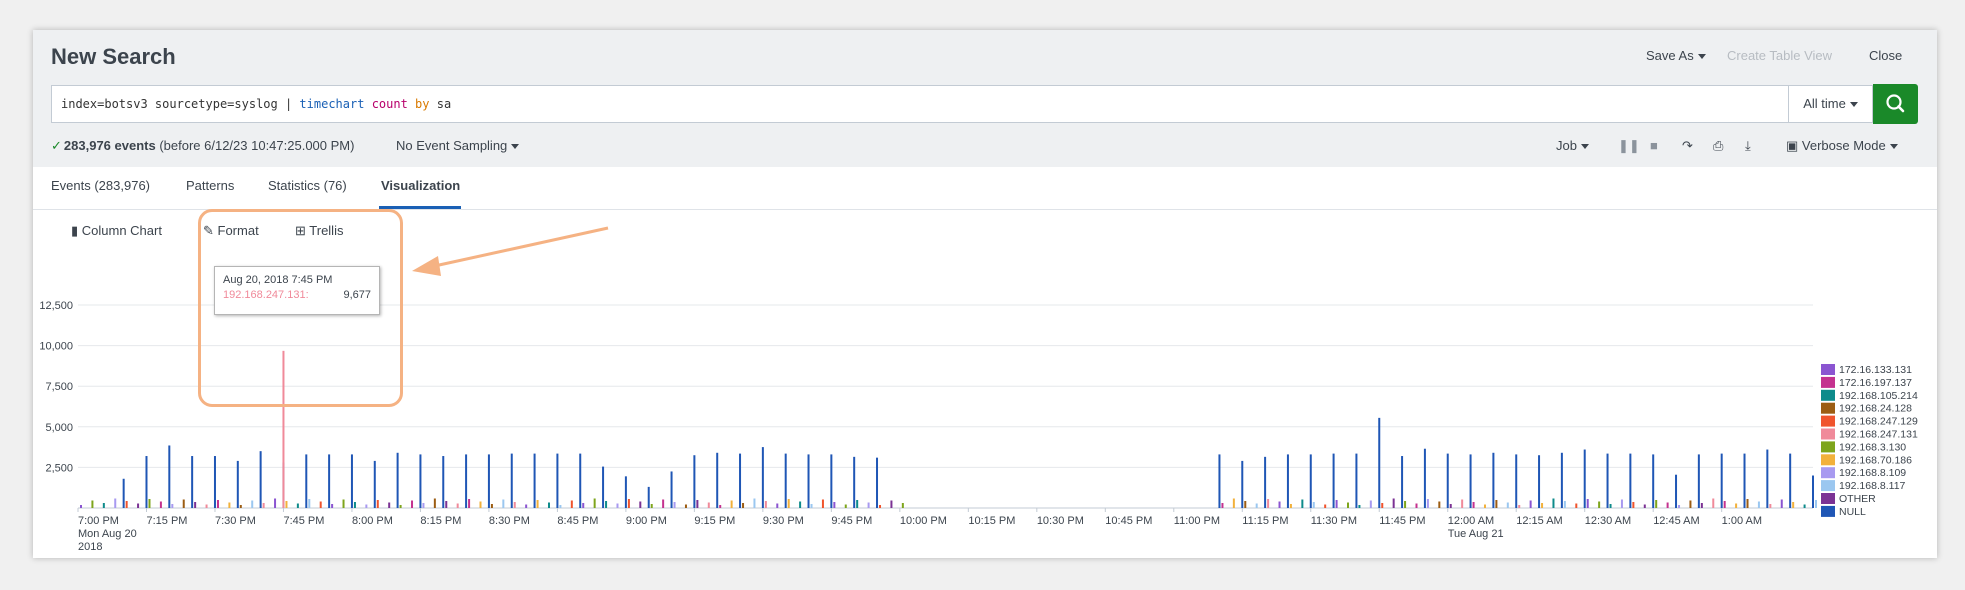 The width and height of the screenshot is (1965, 590). What do you see at coordinates (332, 104) in the screenshot?
I see `query-token: timechart` at bounding box center [332, 104].